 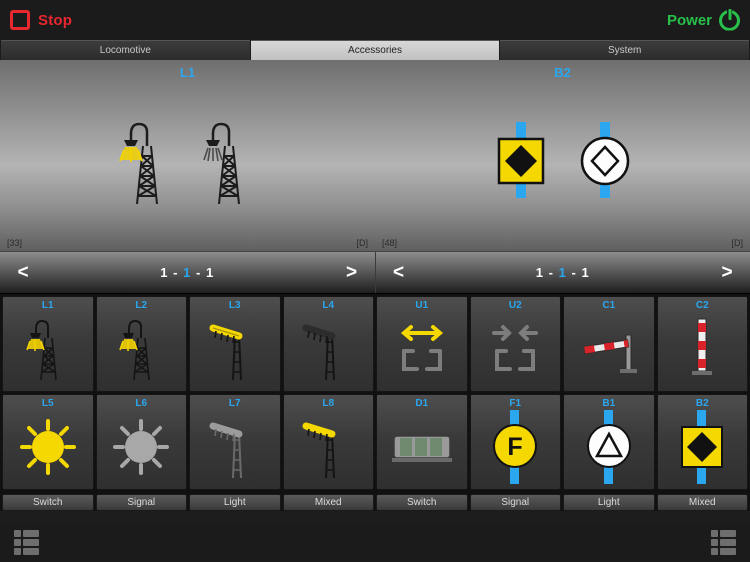 I want to click on display-right-icons, so click(x=562, y=158).